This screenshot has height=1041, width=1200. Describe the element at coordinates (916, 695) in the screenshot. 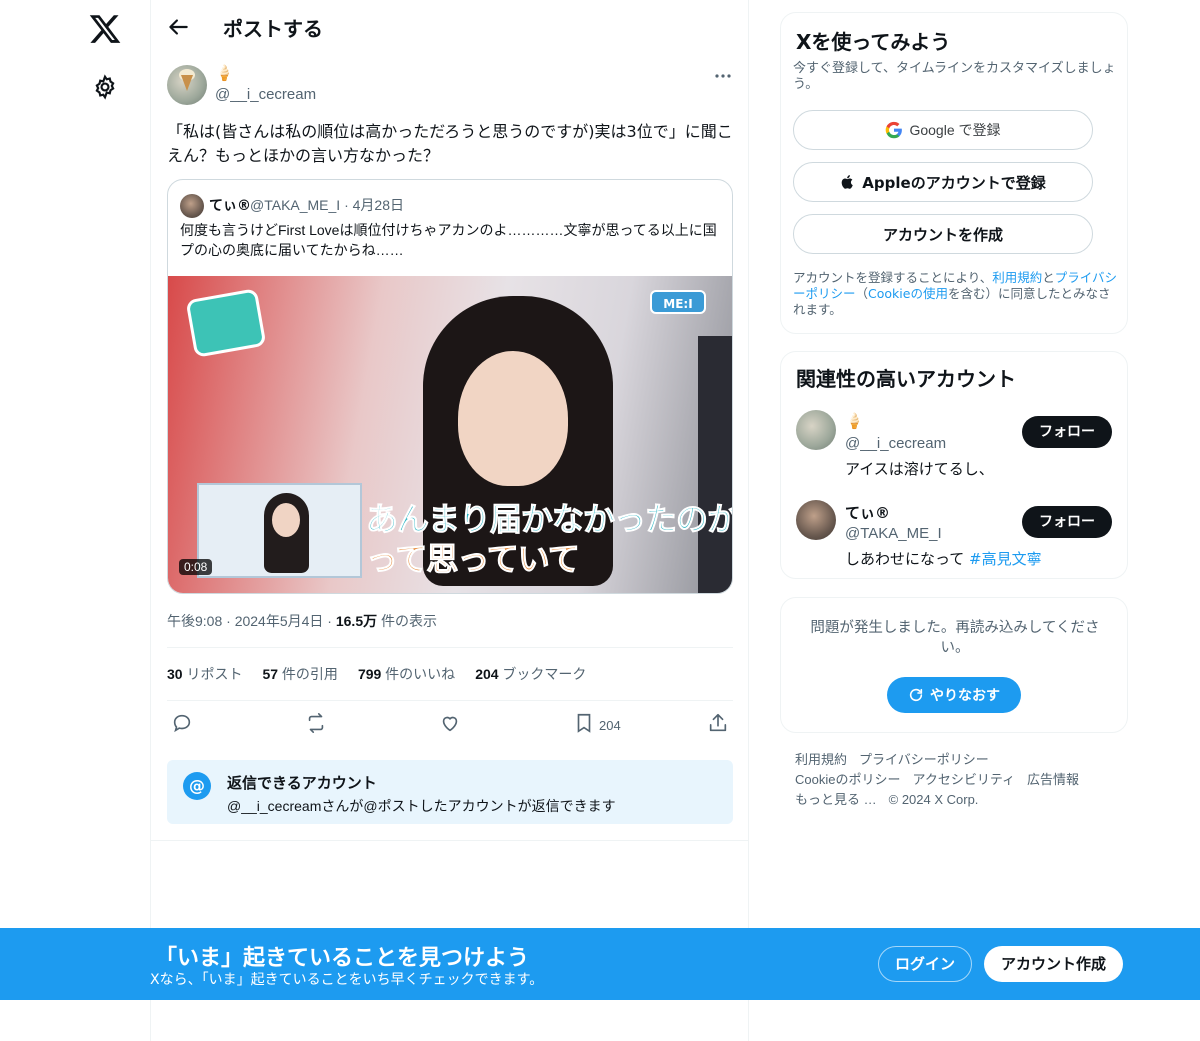

I see `refresh-icon` at that location.